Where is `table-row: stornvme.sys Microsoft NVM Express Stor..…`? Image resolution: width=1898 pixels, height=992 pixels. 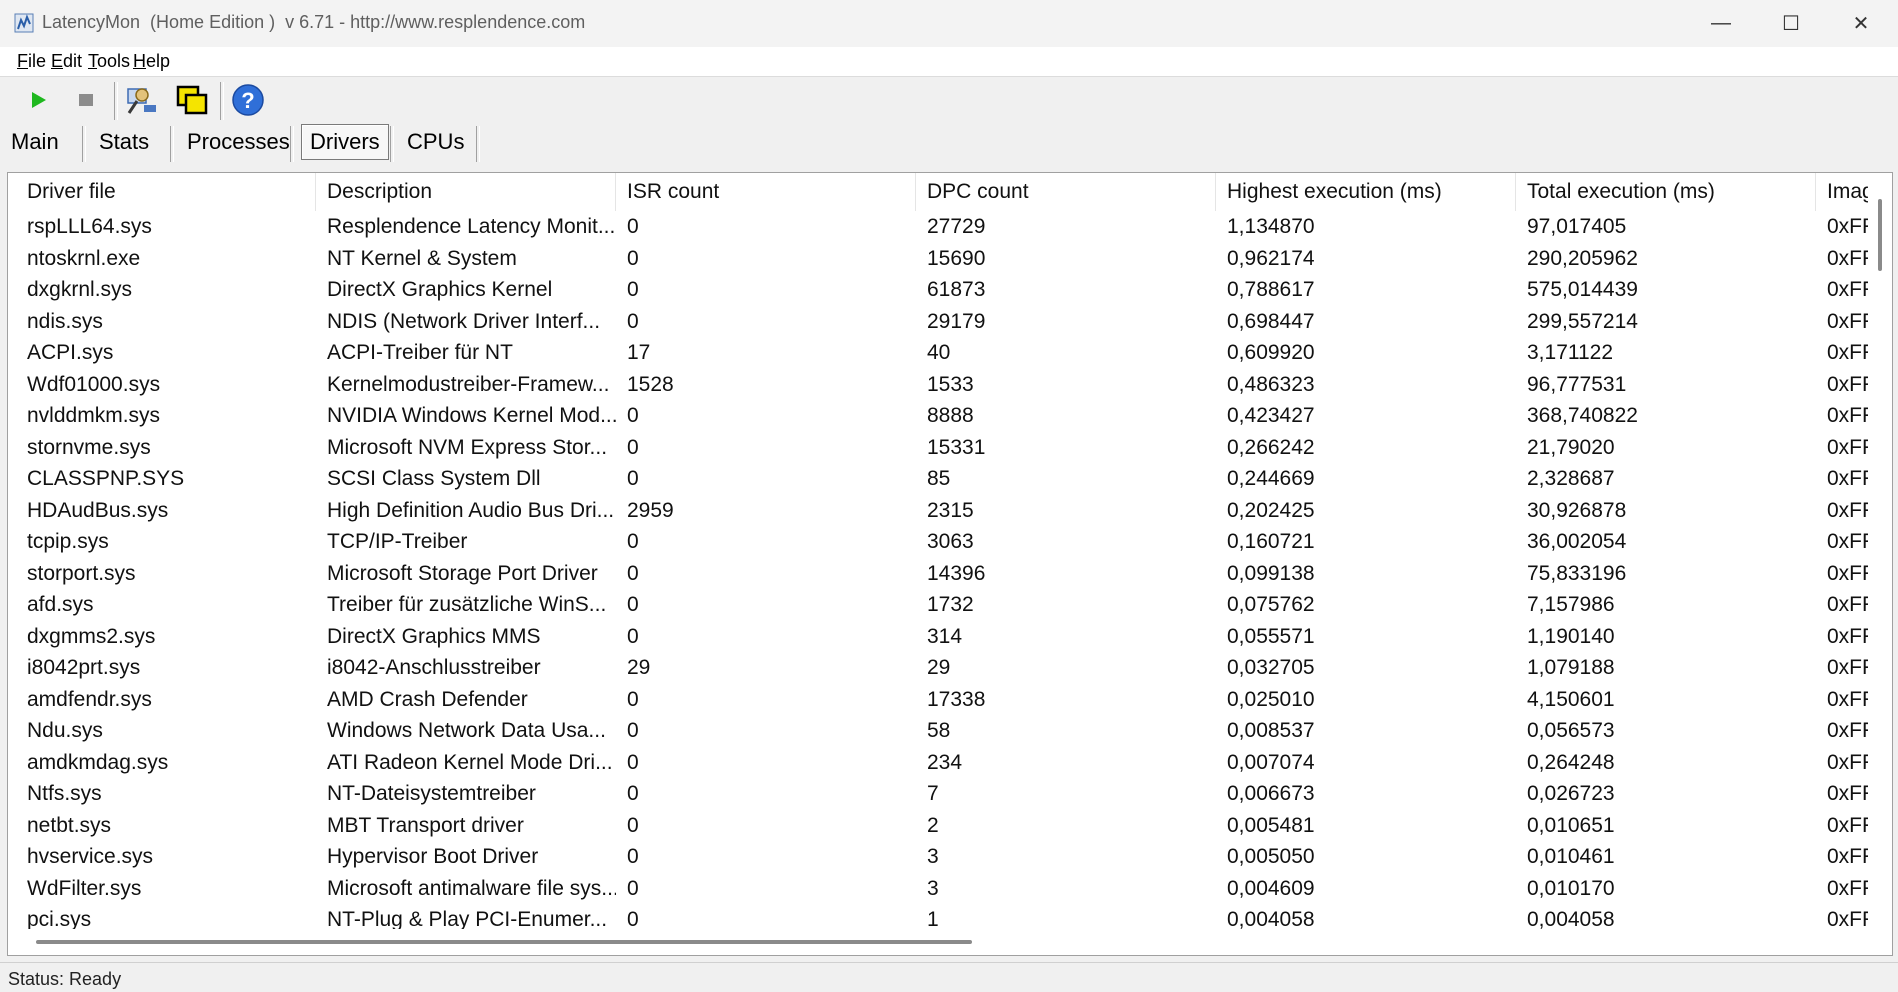
table-row: stornvme.sys Microsoft NVM Express Stor..… is located at coordinates (938, 448).